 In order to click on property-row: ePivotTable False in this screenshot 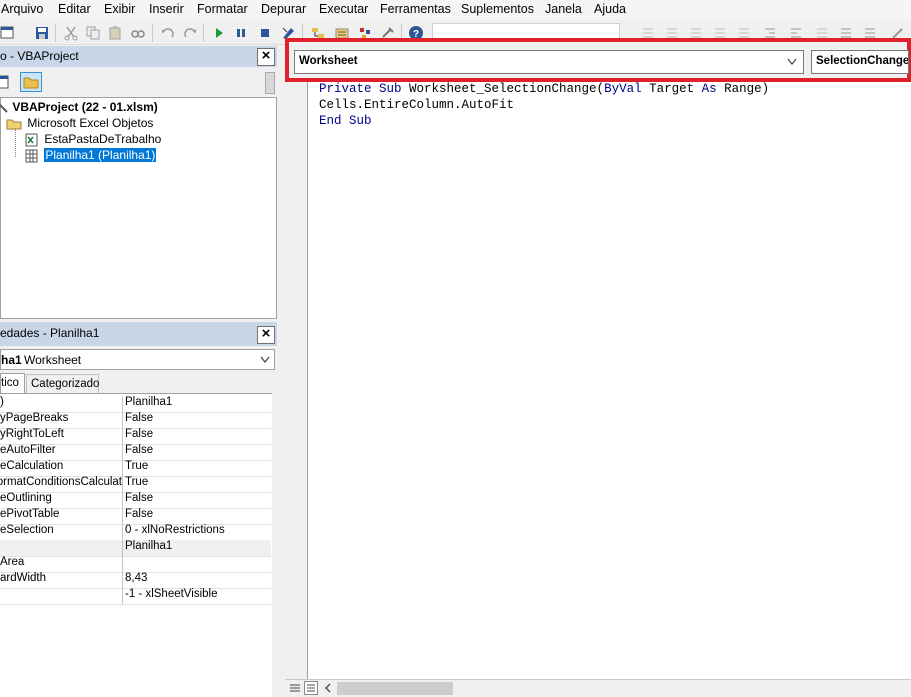, I will do `click(135, 516)`.